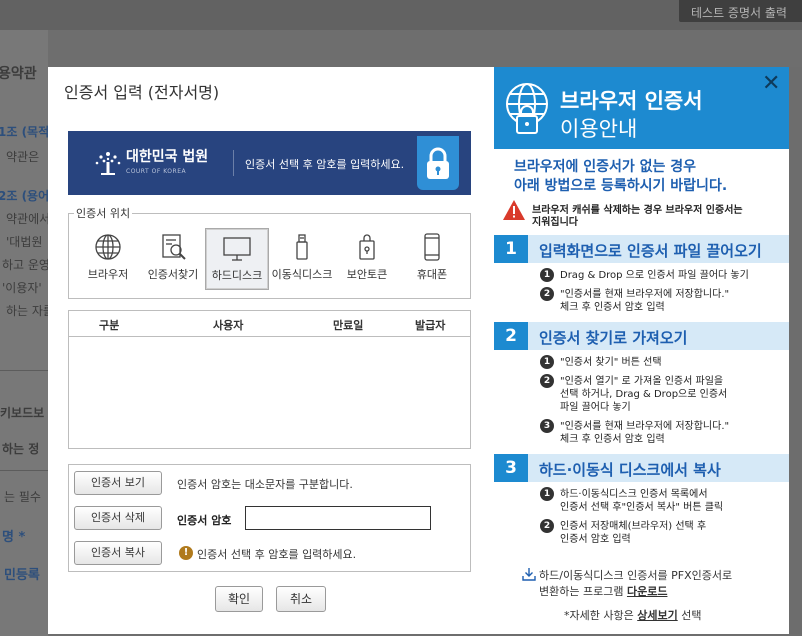  I want to click on terms-text: 하는 자를, so click(30, 311).